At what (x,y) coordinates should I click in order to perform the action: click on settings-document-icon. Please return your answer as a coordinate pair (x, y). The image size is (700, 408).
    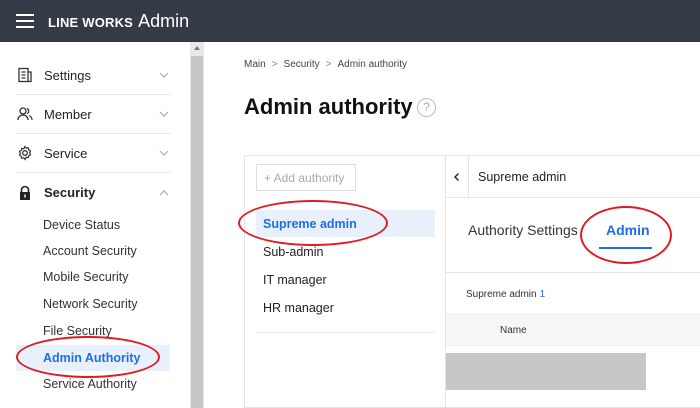
    Looking at the image, I should click on (25, 75).